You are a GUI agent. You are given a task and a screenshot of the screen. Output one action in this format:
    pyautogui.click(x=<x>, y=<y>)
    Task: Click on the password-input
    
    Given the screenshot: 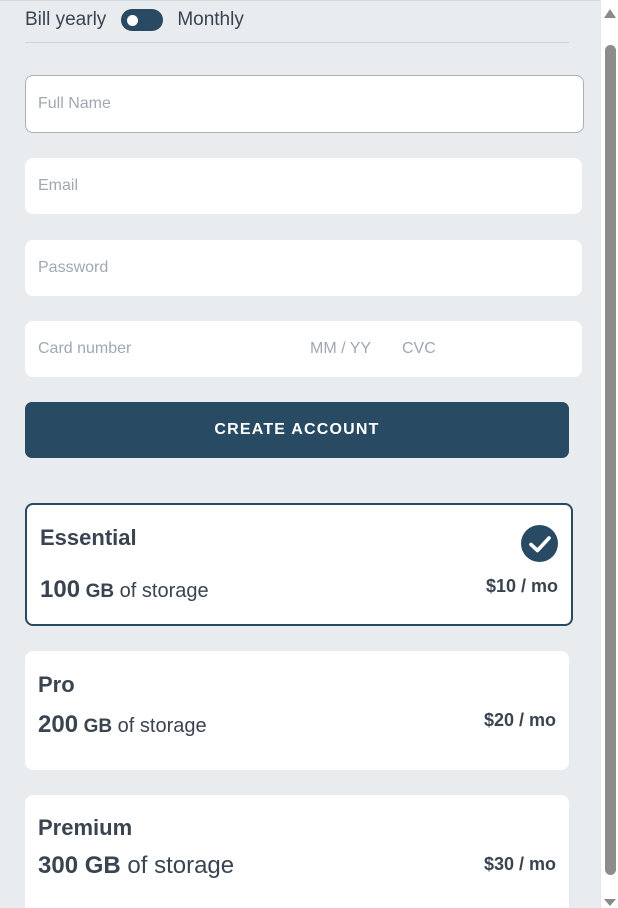 What is the action you would take?
    pyautogui.click(x=303, y=268)
    